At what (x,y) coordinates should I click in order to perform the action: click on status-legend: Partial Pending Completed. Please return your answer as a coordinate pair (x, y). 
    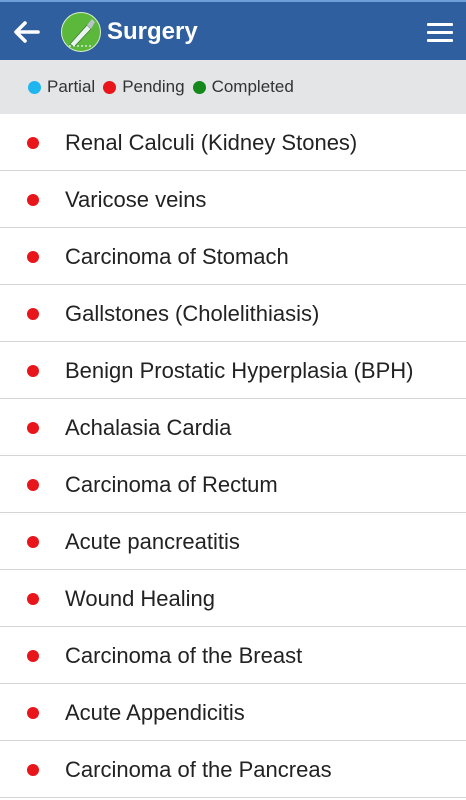
    Looking at the image, I should click on (233, 87).